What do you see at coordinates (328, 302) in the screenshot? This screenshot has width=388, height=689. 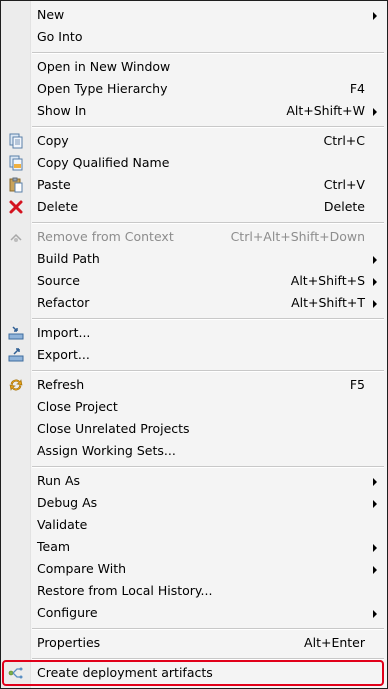 I see `menu-item-shortcut: Alt+Shift+T` at bounding box center [328, 302].